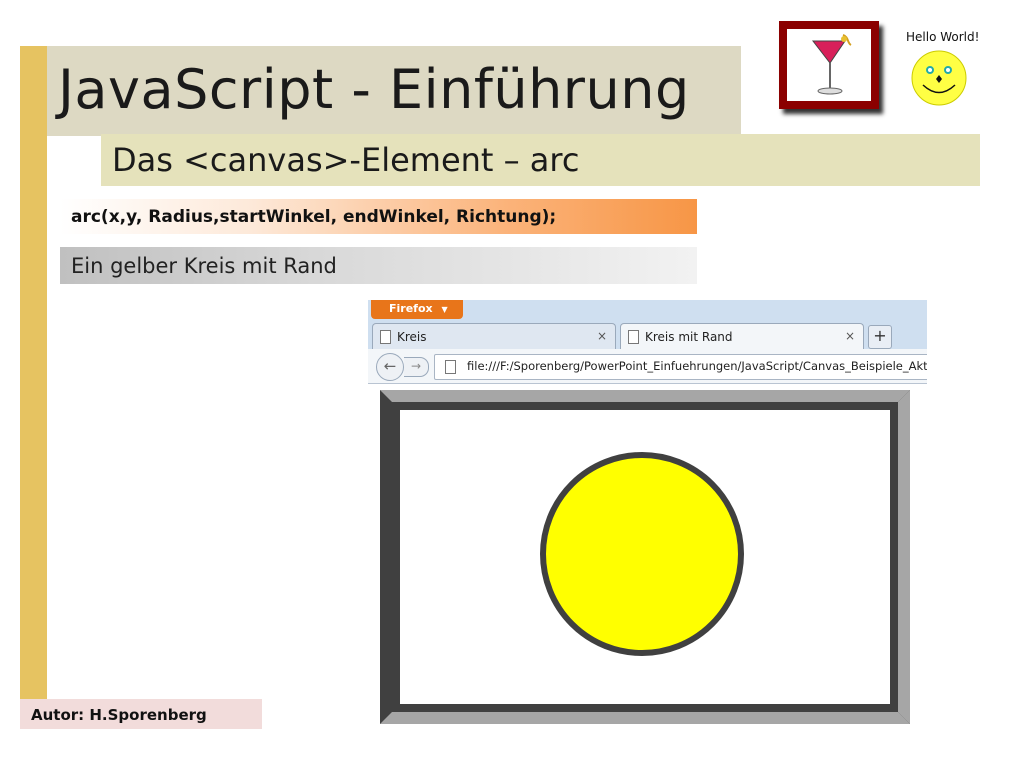 This screenshot has height=768, width=1024. I want to click on arrow-right-icon: →, so click(416, 366).